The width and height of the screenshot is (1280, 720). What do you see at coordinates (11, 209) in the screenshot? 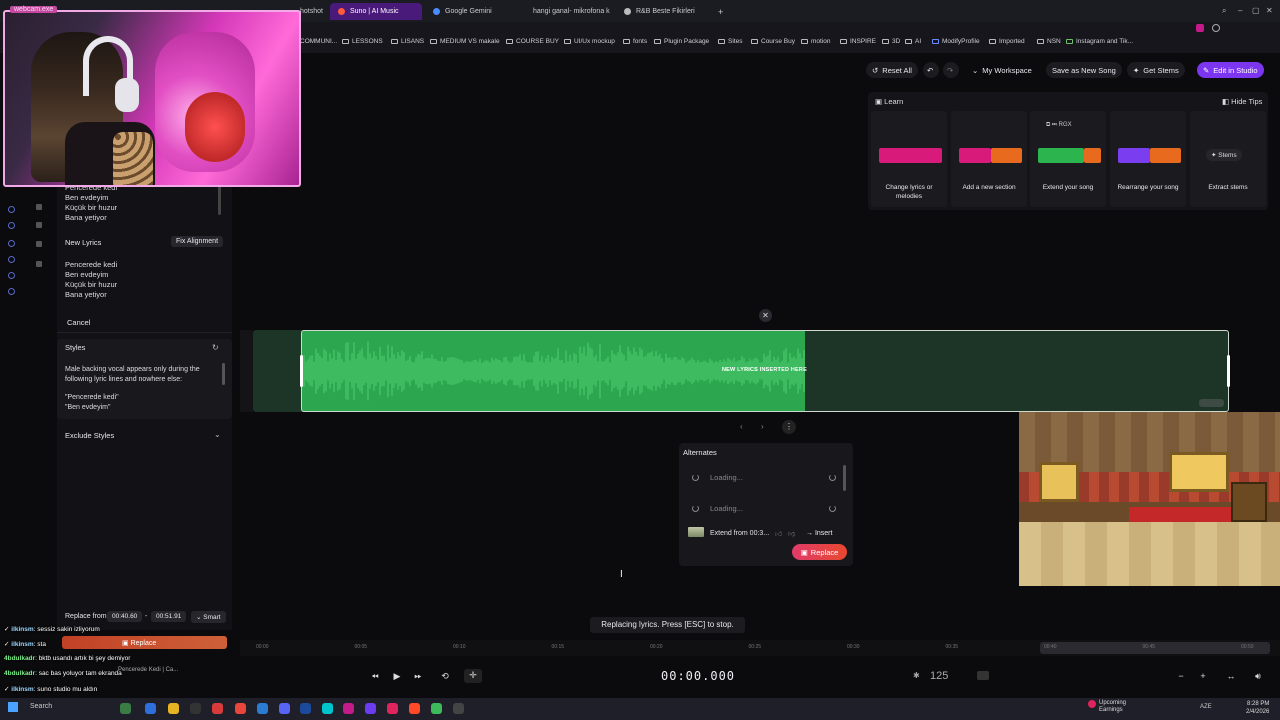
I see `home-icon` at bounding box center [11, 209].